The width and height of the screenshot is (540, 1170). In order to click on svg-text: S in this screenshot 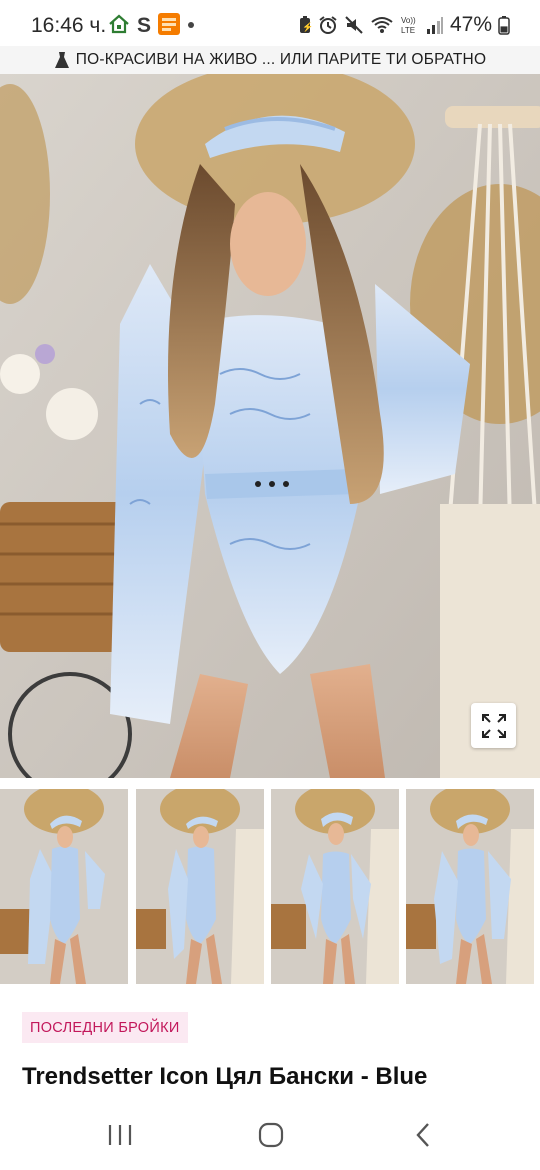, I will do `click(144, 24)`.